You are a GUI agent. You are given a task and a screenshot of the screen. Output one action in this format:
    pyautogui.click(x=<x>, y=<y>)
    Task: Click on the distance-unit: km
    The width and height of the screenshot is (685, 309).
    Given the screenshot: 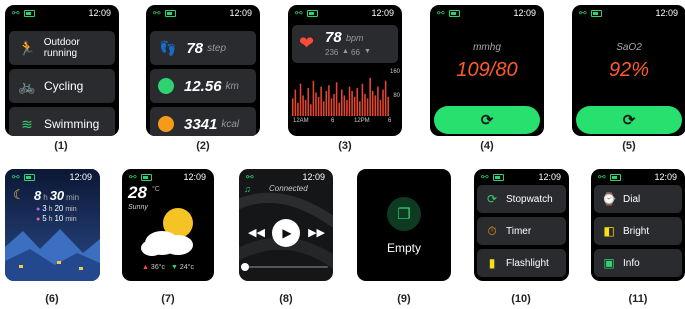 What is the action you would take?
    pyautogui.click(x=232, y=86)
    